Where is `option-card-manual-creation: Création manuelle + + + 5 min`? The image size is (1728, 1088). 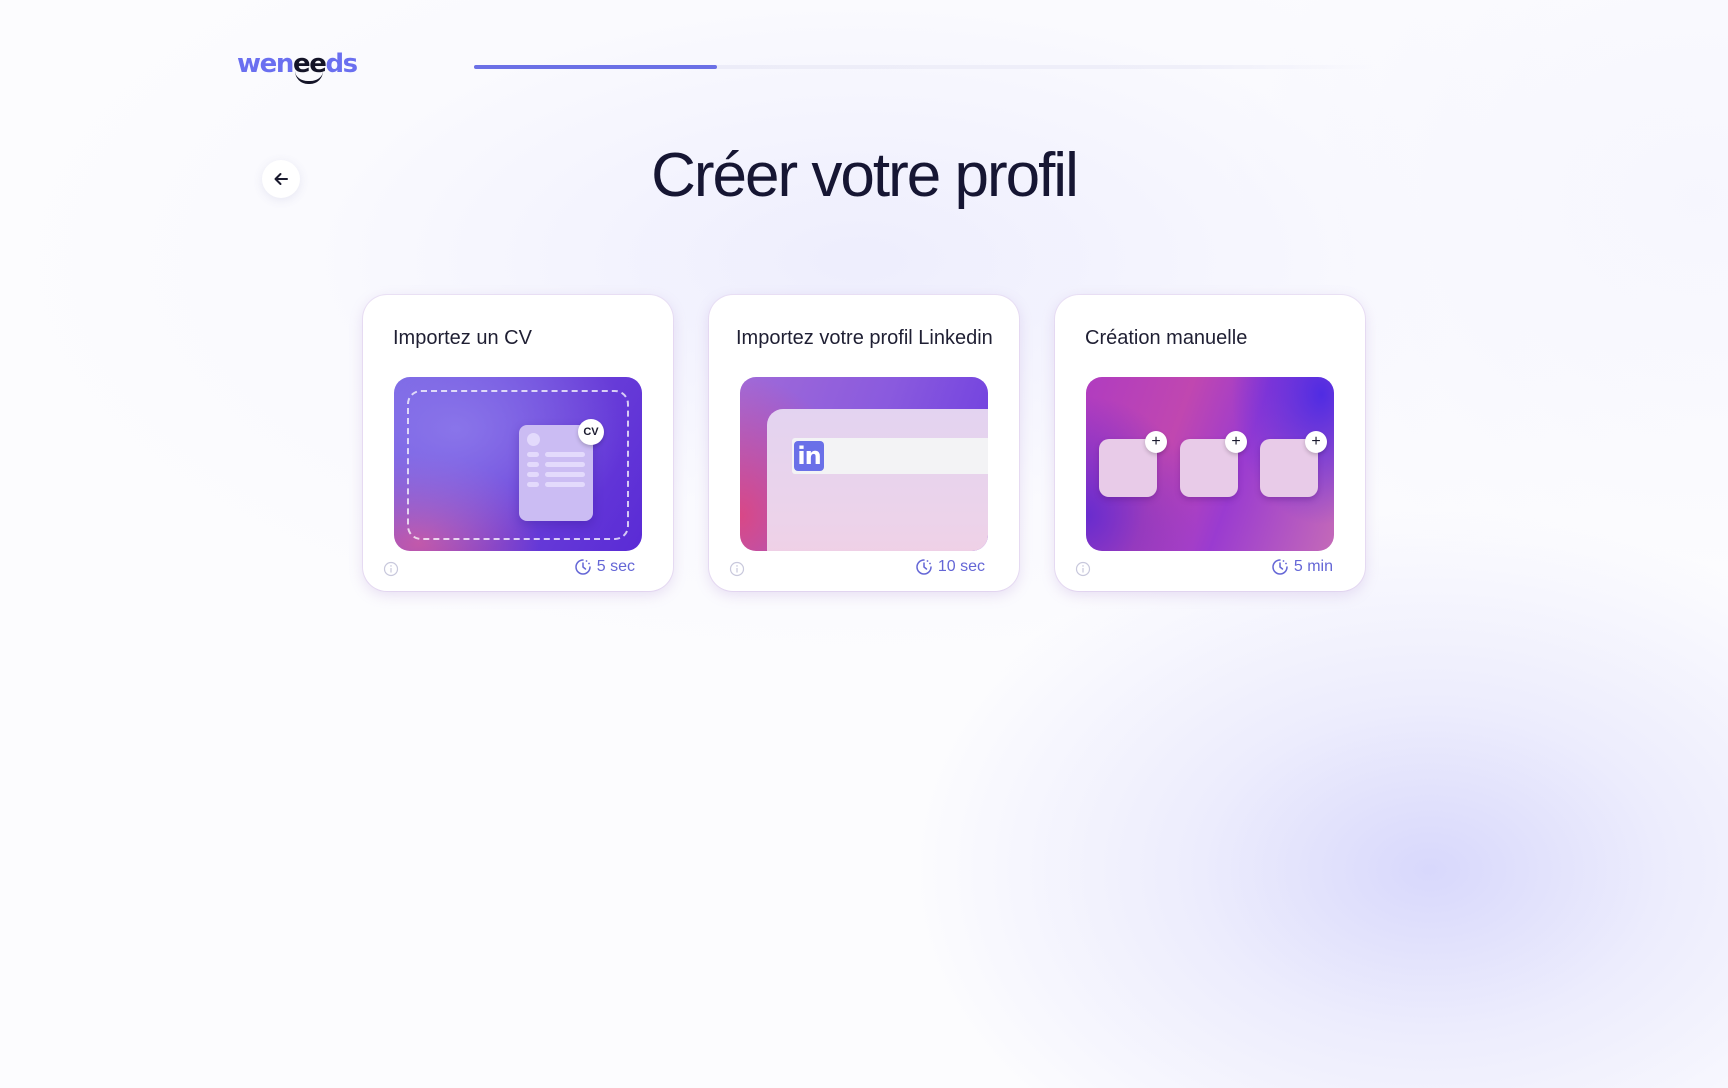 option-card-manual-creation: Création manuelle + + + 5 min is located at coordinates (1210, 443).